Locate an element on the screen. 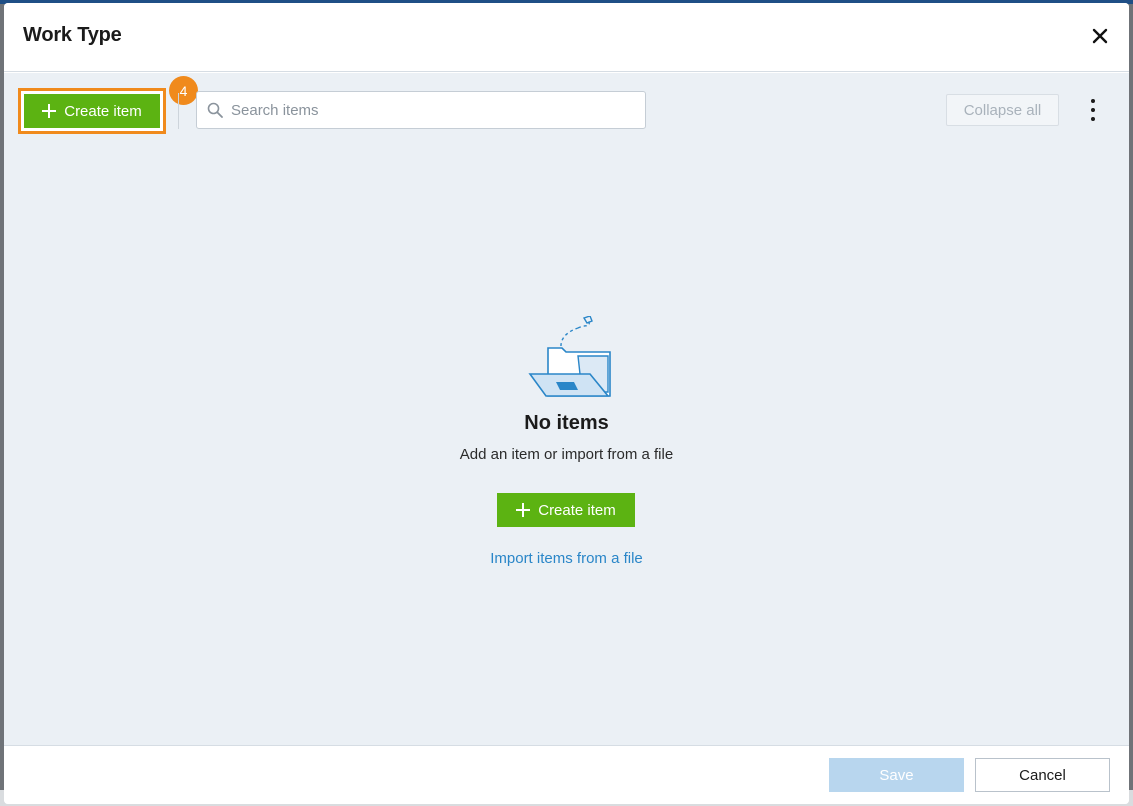  collapse-all-button: Collapse all is located at coordinates (1002, 110).